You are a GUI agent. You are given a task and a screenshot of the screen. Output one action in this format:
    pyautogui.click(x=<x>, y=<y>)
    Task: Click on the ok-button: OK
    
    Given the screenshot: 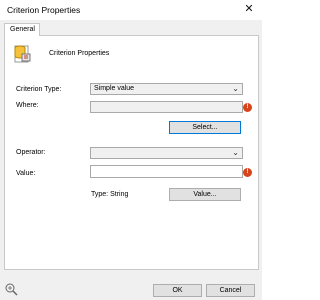 What is the action you would take?
    pyautogui.click(x=177, y=290)
    